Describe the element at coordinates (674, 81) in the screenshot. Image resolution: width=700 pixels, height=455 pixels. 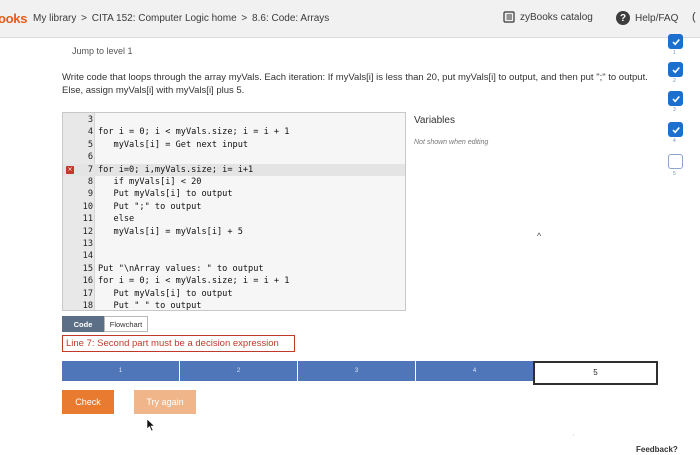
I see `level-2-number: 2` at that location.